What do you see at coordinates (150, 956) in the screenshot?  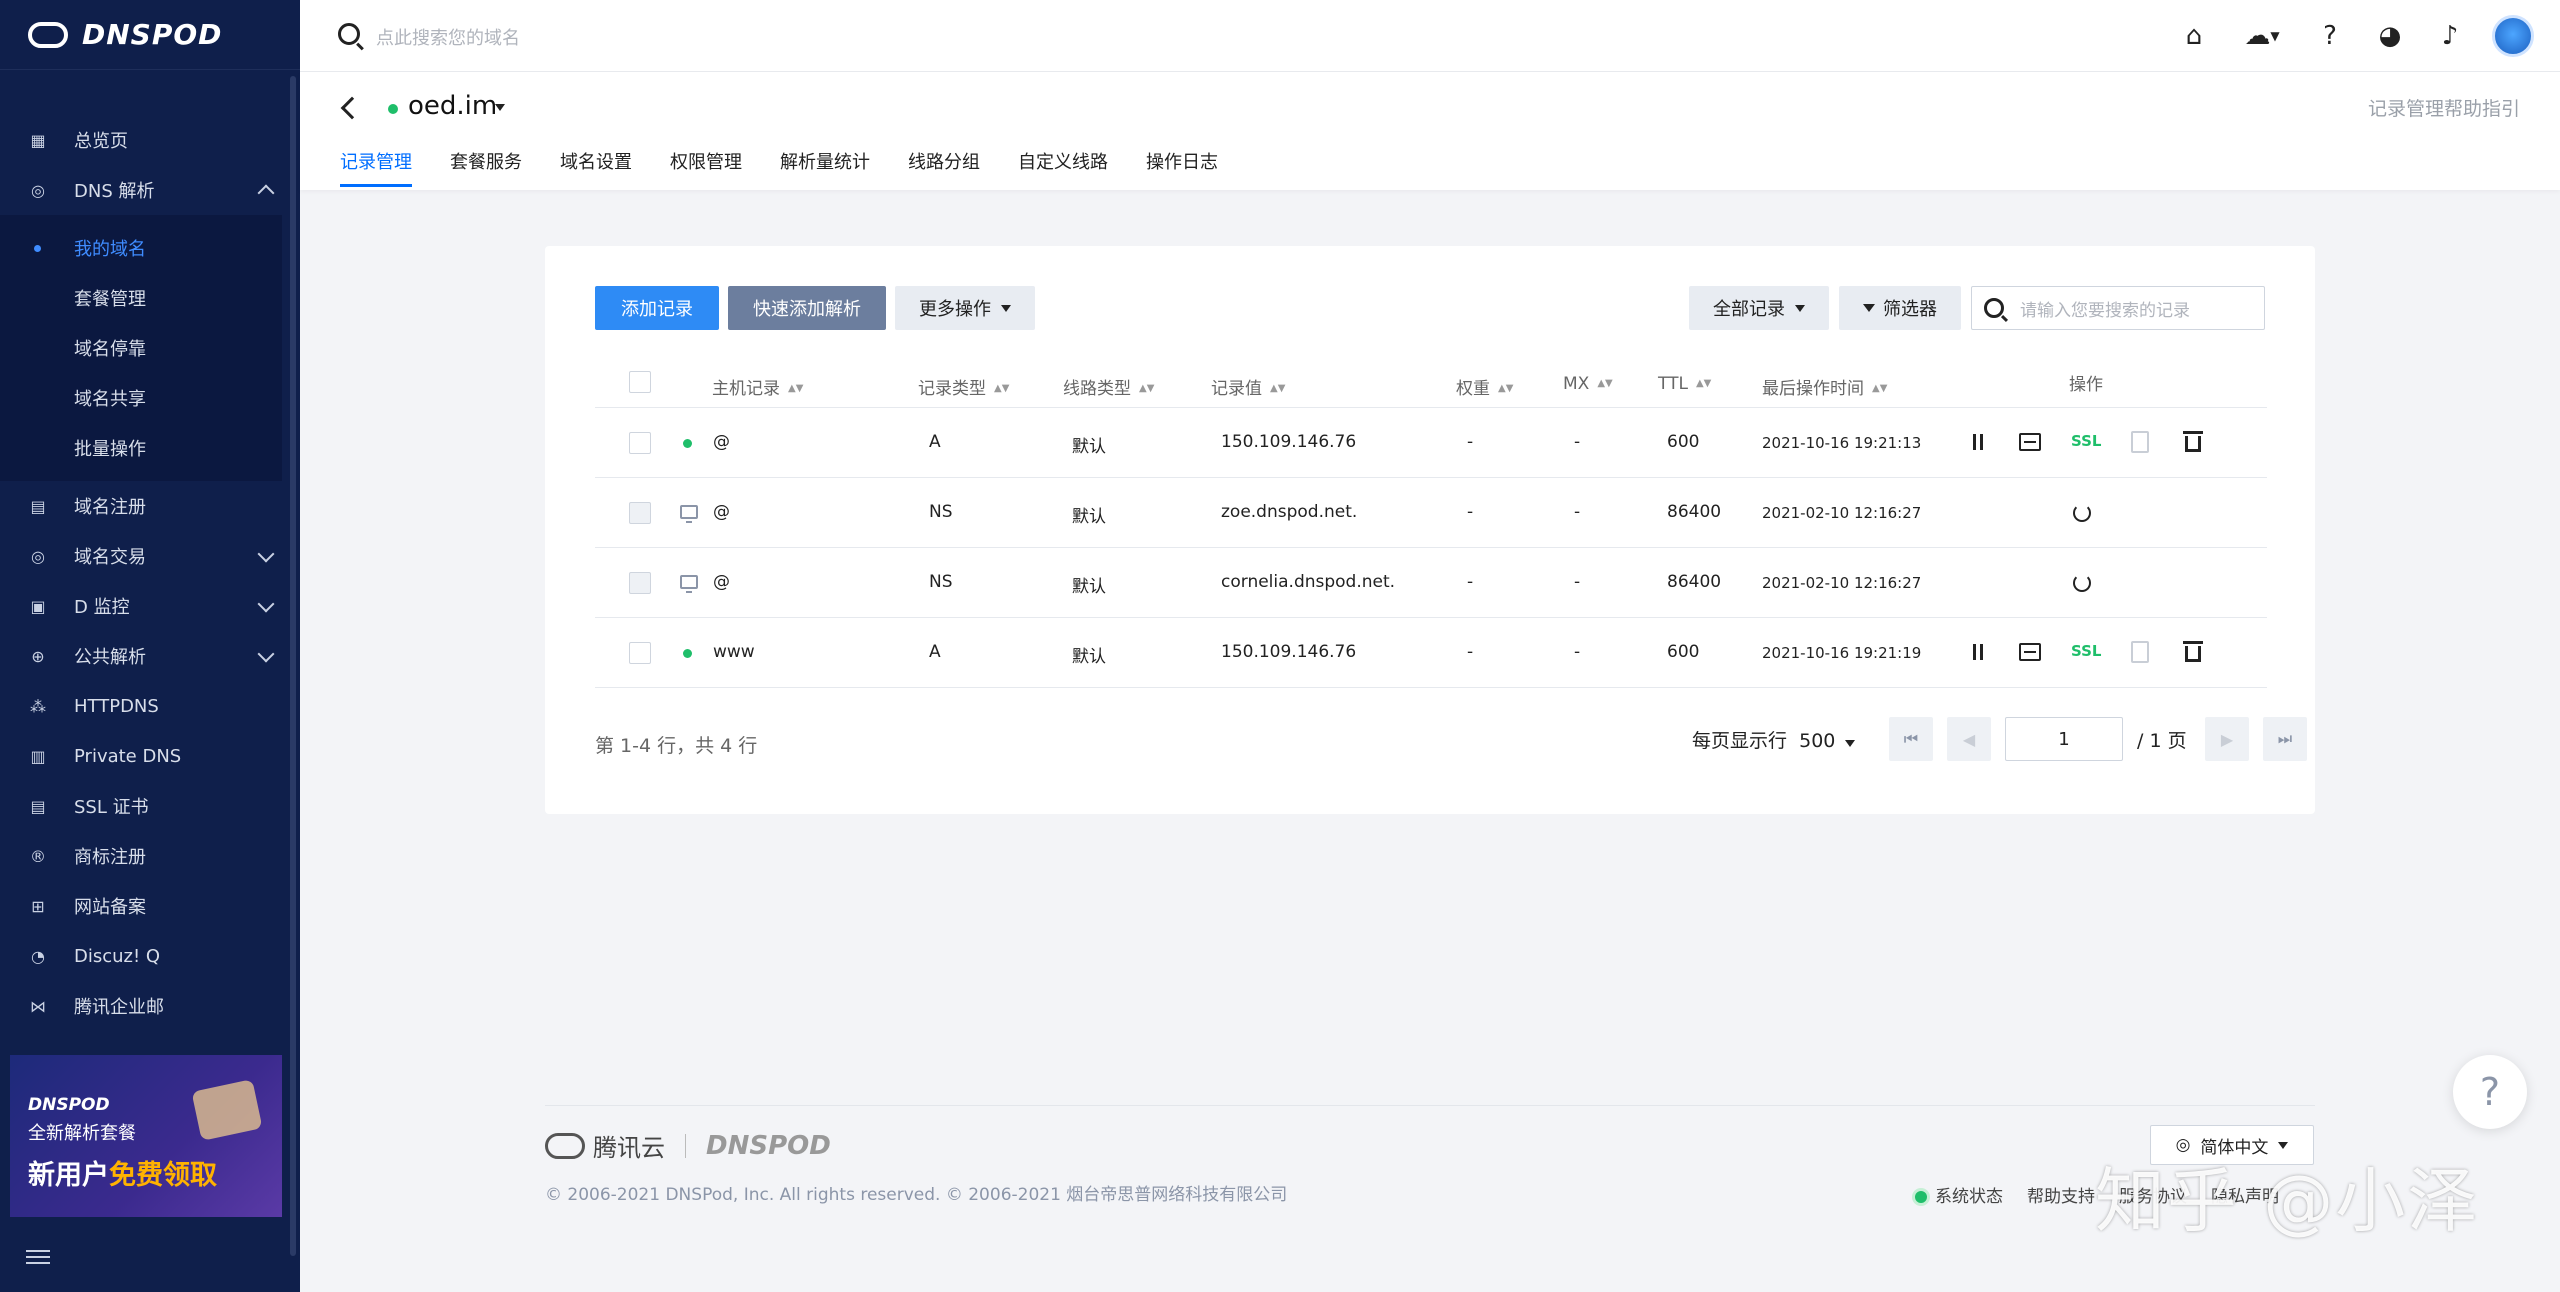 I see `sidebar-item-discuz: ◔ Discuz! Q` at bounding box center [150, 956].